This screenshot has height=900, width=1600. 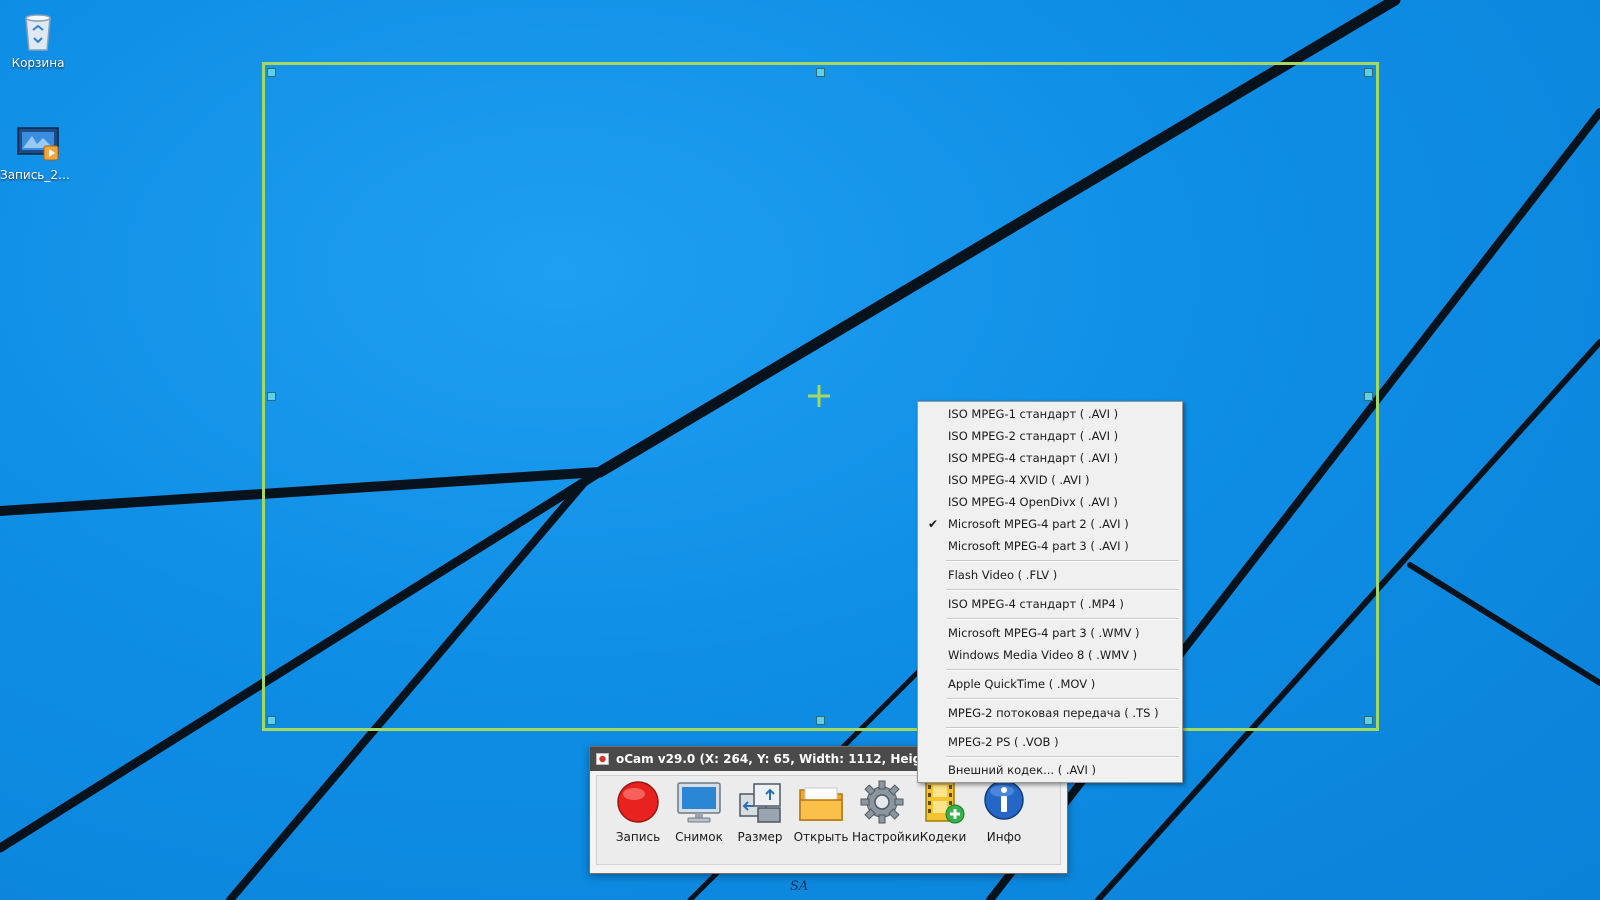 I want to click on menu-item-iso-mpeg2-avi: ISO MPEG-2 стандарт ( .AVI ), so click(x=1050, y=436).